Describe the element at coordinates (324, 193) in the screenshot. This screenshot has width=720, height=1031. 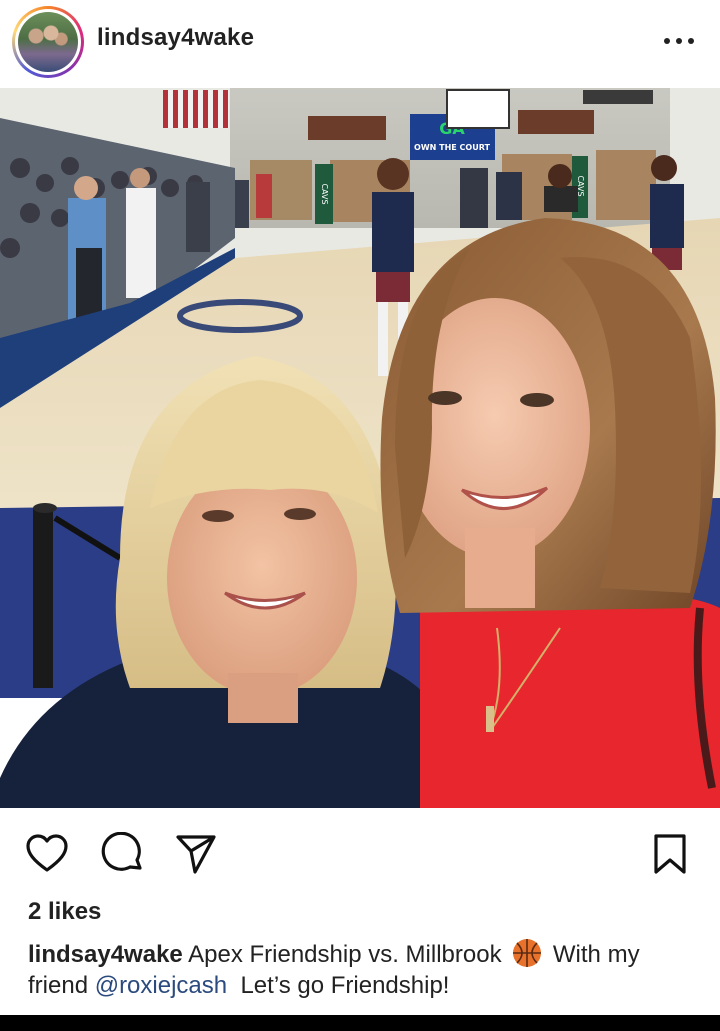
I see `svg-text: CAVS` at that location.